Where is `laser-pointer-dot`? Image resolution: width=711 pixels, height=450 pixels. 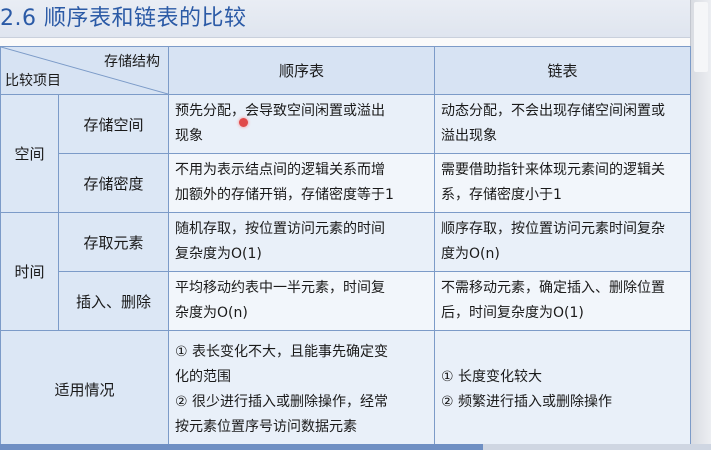 laser-pointer-dot is located at coordinates (243, 122).